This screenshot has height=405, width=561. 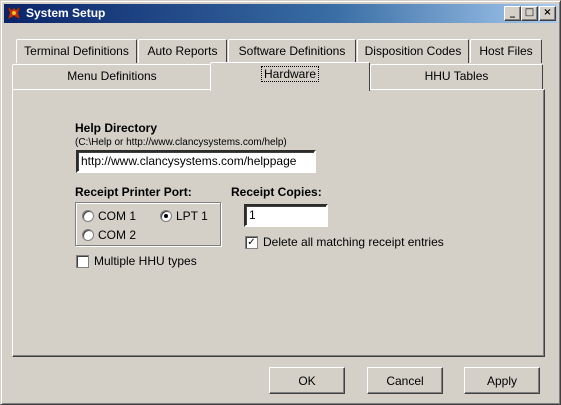 I want to click on tab-terminal-definitions: Terminal Definitions, so click(x=76, y=51).